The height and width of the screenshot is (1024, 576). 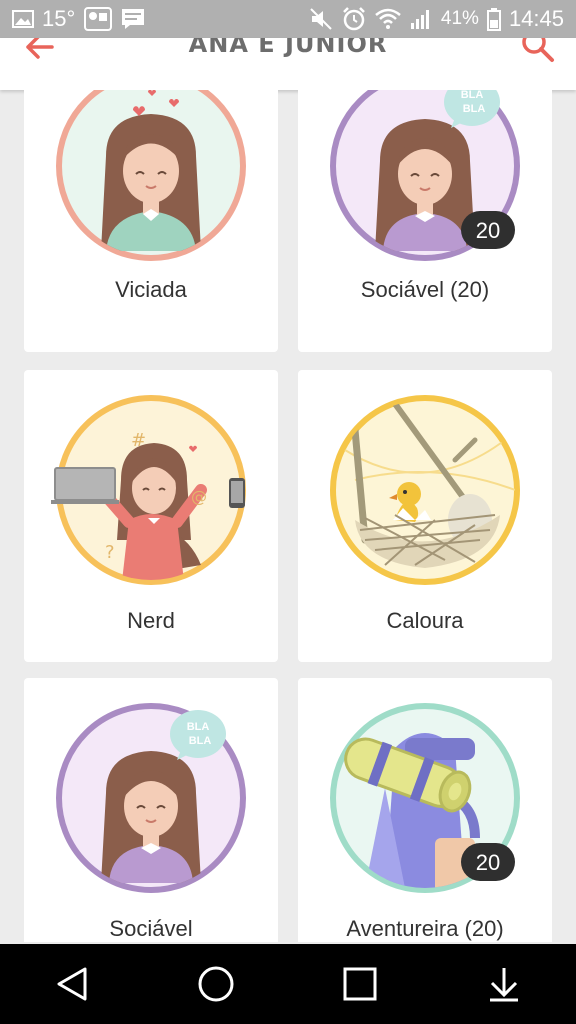 I want to click on nav-notifications-button, so click(x=504, y=984).